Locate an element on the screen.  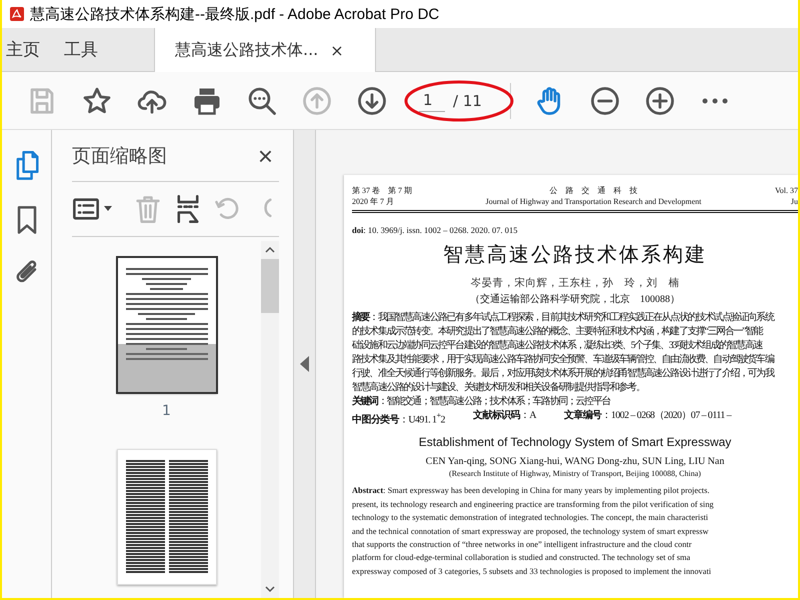
author-list: 岑晏青，宋向辉，王东柱，孙 玲，刘 楠 is located at coordinates (575, 283).